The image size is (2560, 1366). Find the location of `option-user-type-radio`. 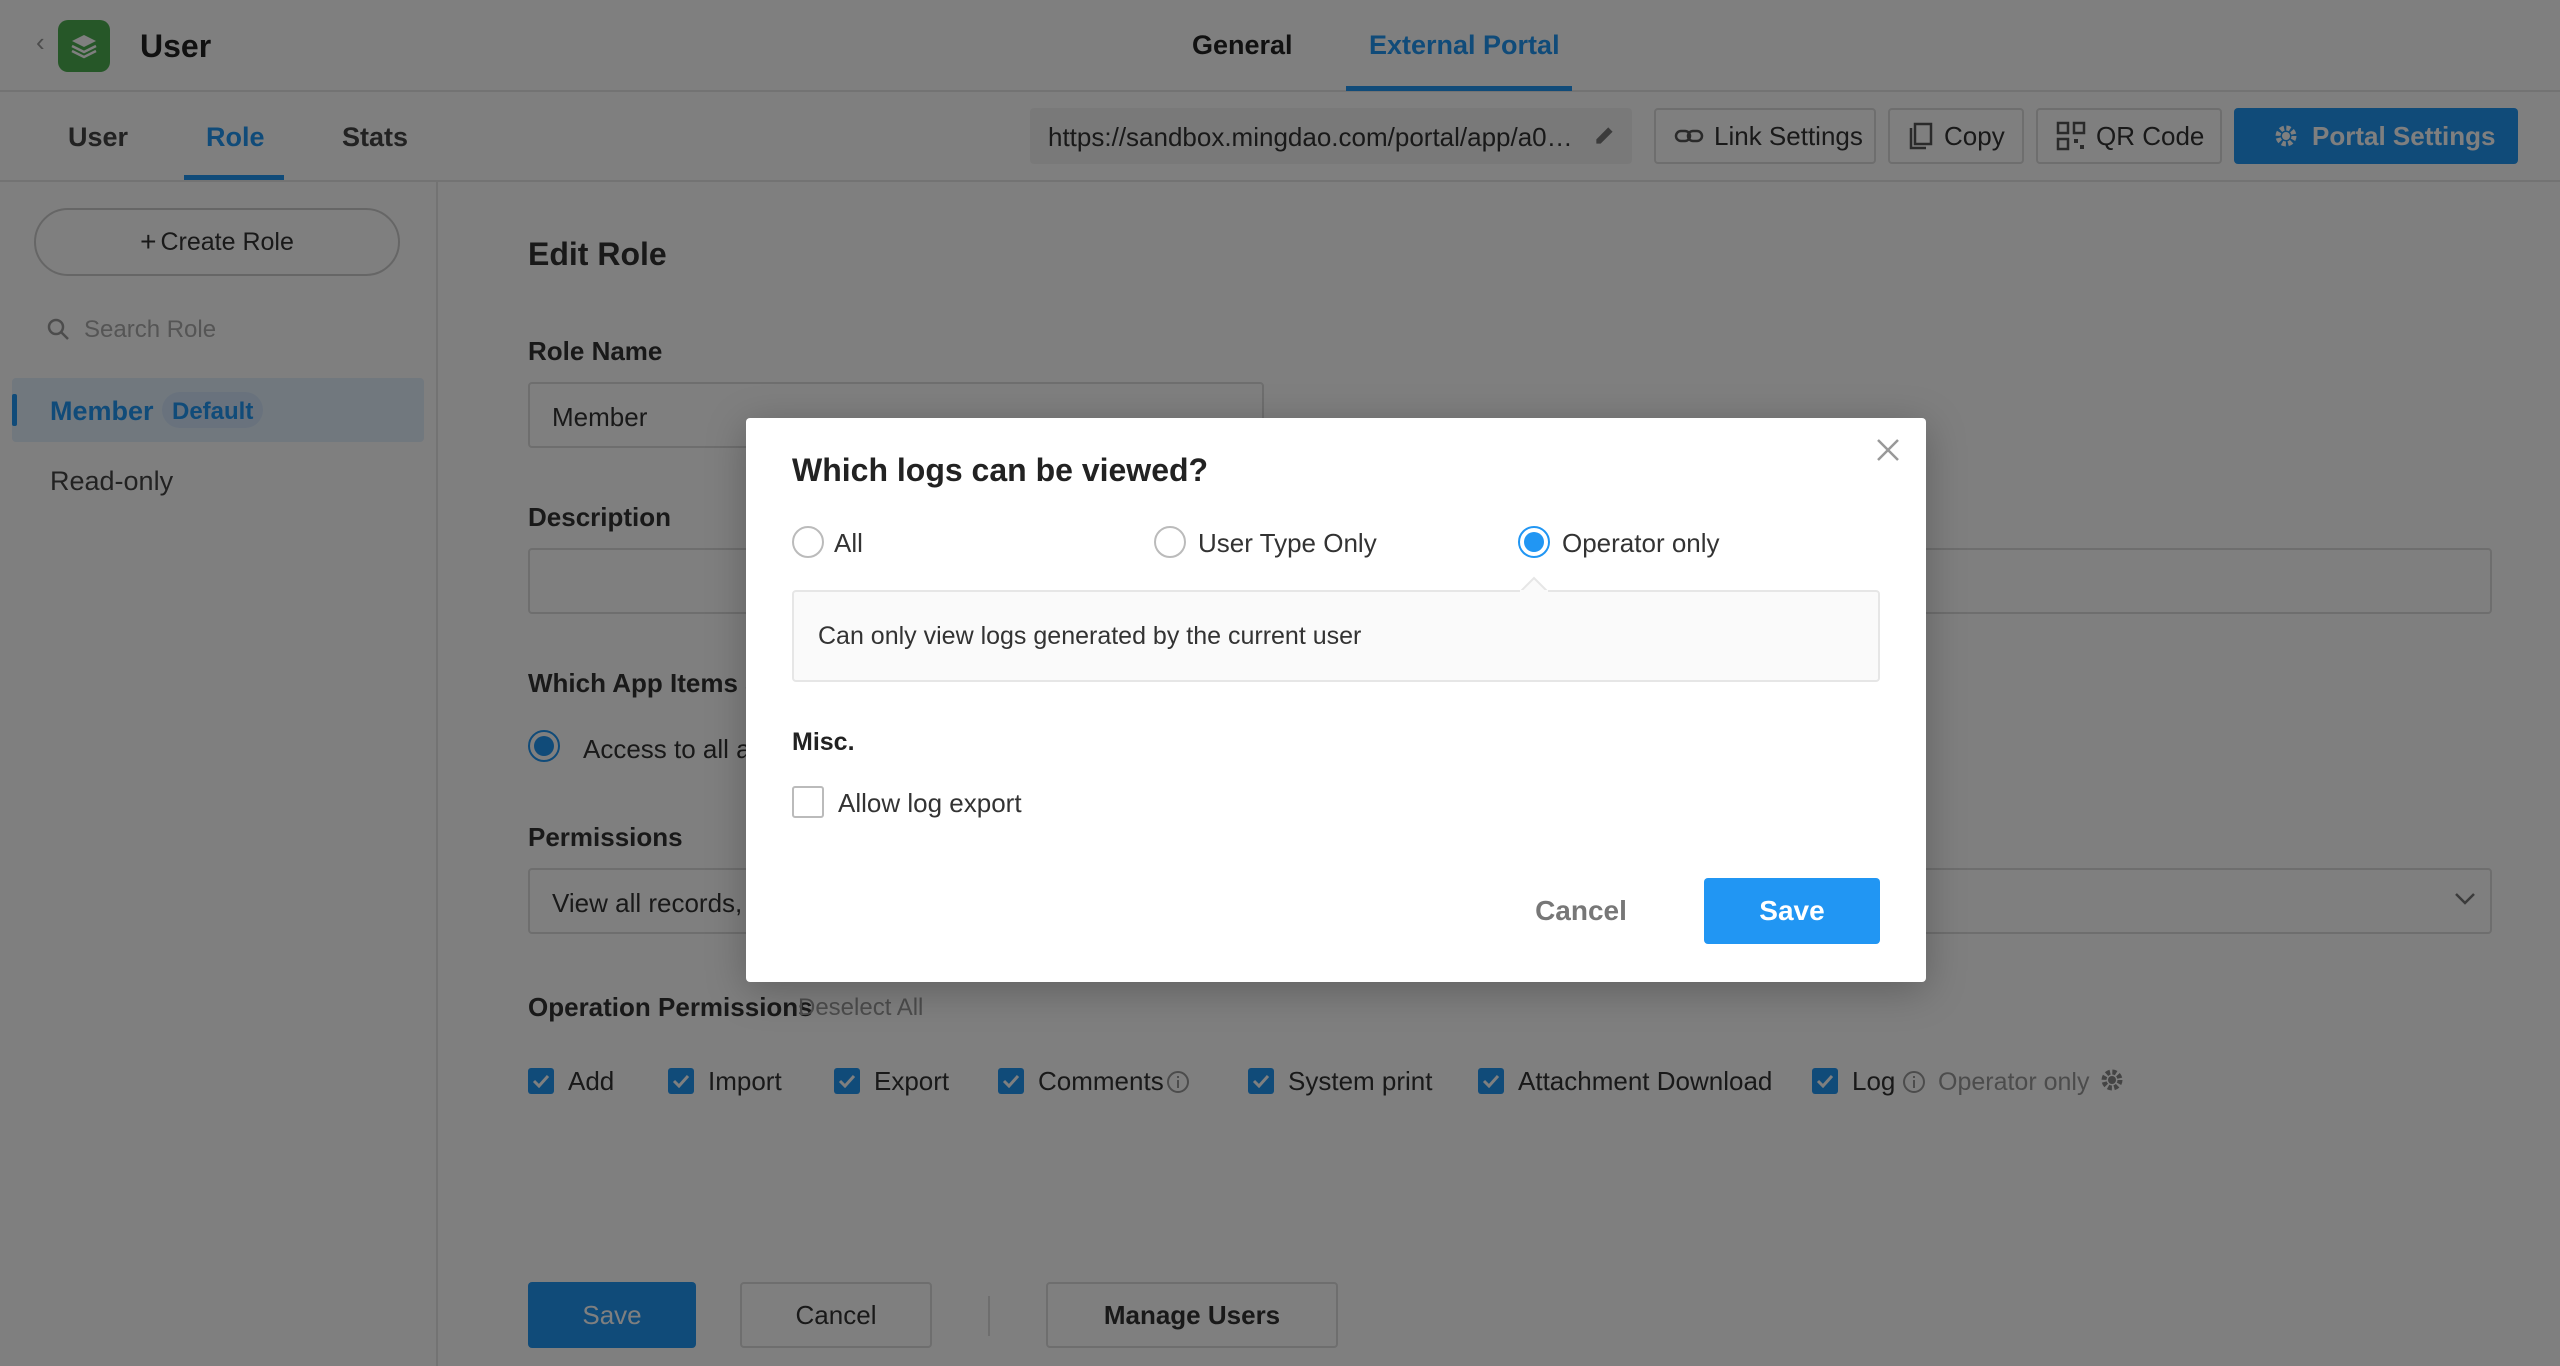

option-user-type-radio is located at coordinates (1170, 542).